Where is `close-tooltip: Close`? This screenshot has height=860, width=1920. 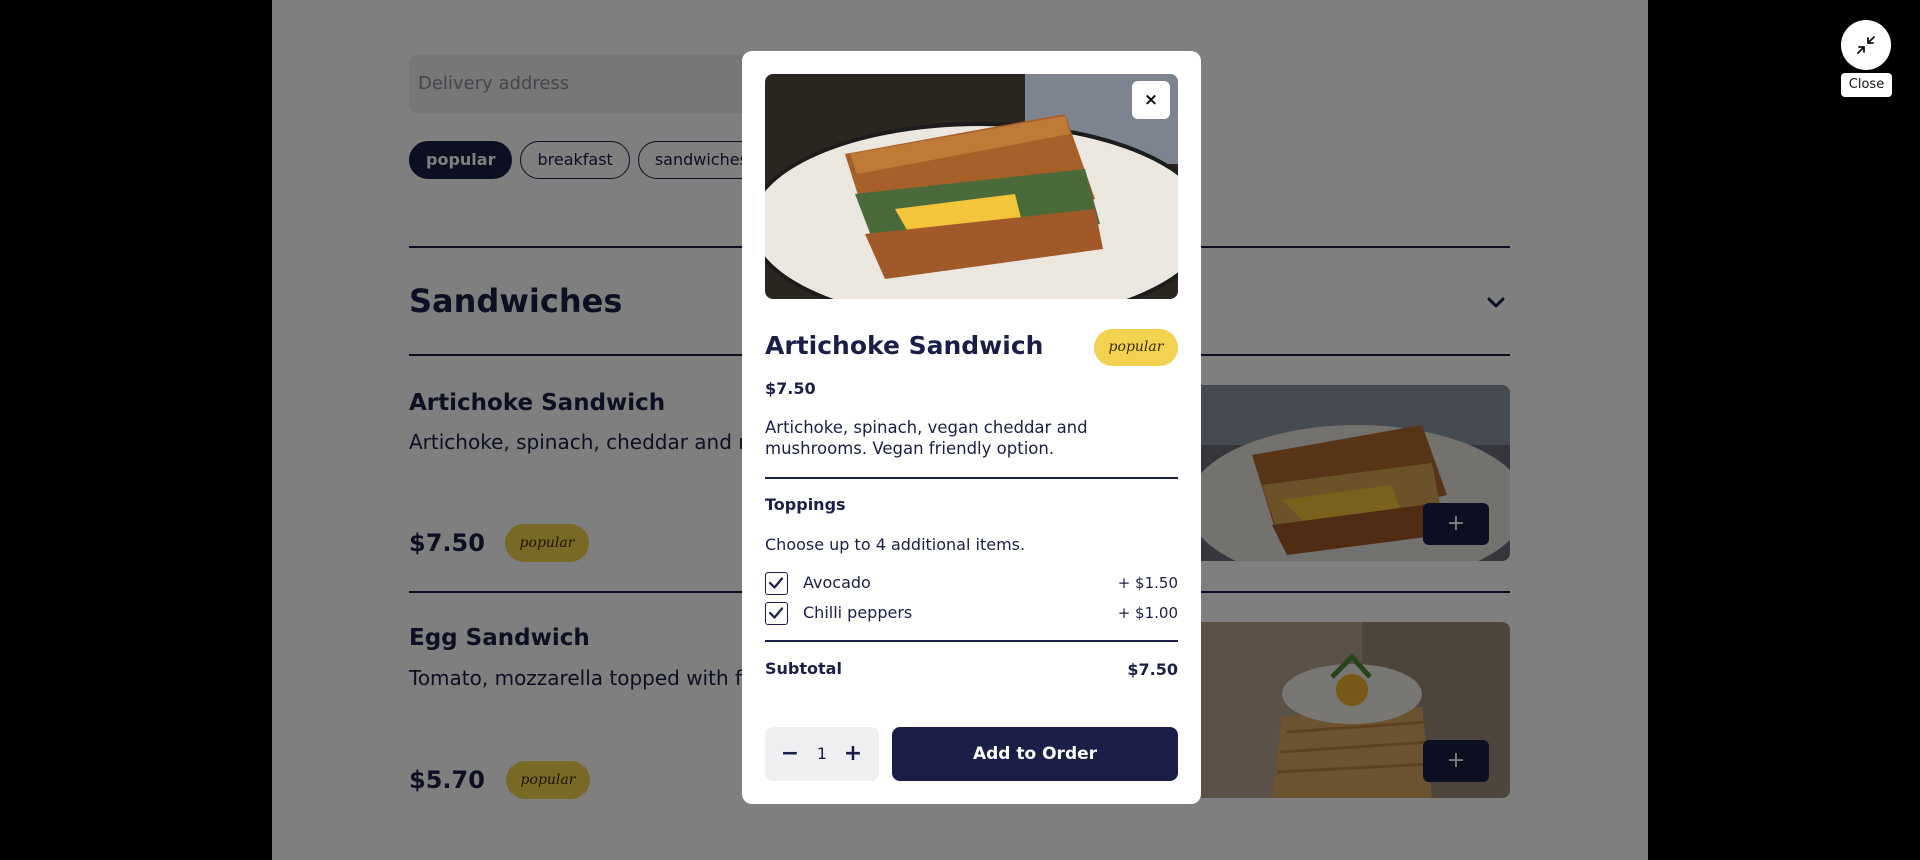
close-tooltip: Close is located at coordinates (1866, 85).